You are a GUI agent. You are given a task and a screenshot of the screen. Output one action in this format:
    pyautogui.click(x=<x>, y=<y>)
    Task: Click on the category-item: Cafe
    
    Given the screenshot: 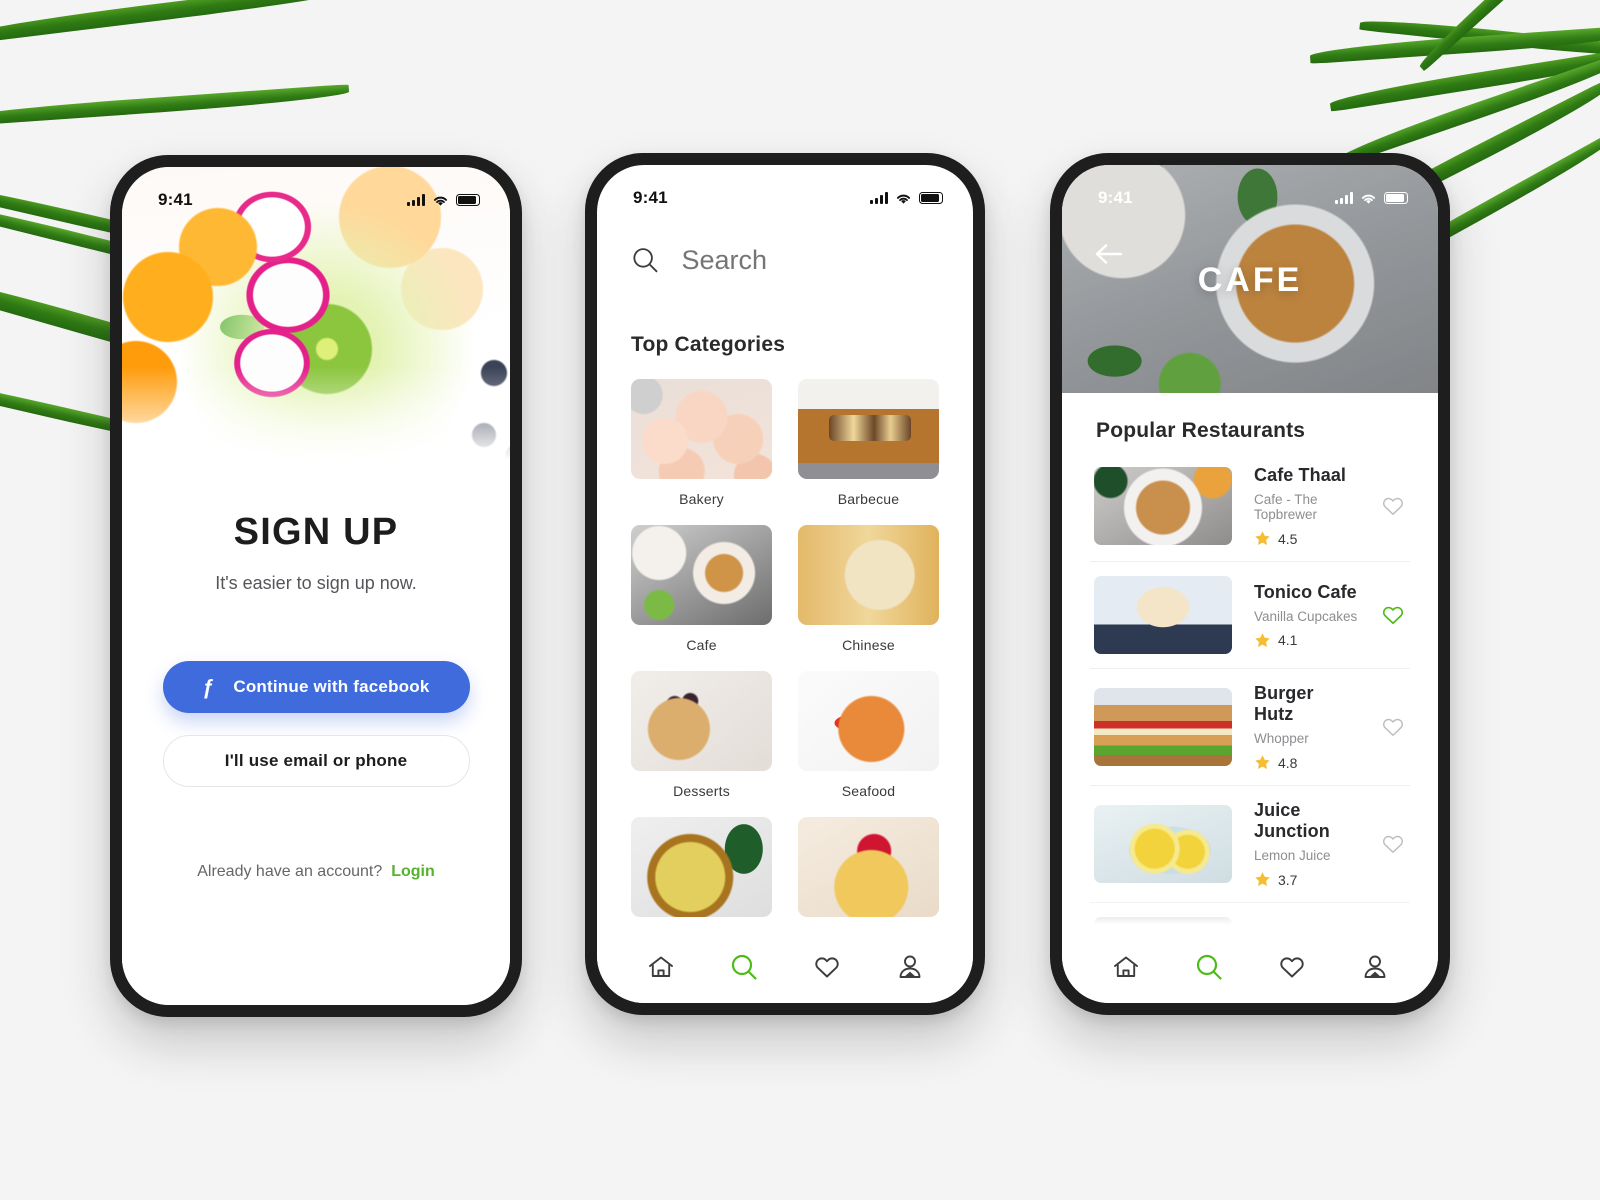 What is the action you would take?
    pyautogui.click(x=701, y=589)
    